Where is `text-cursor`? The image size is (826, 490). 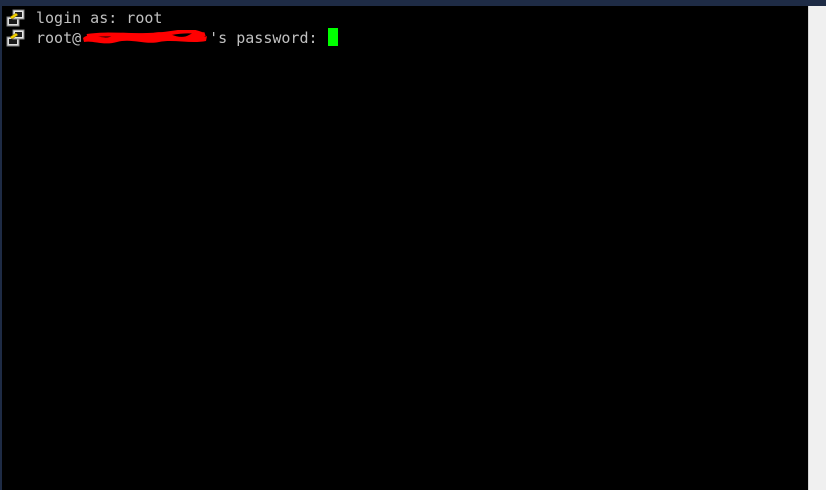
text-cursor is located at coordinates (332, 37).